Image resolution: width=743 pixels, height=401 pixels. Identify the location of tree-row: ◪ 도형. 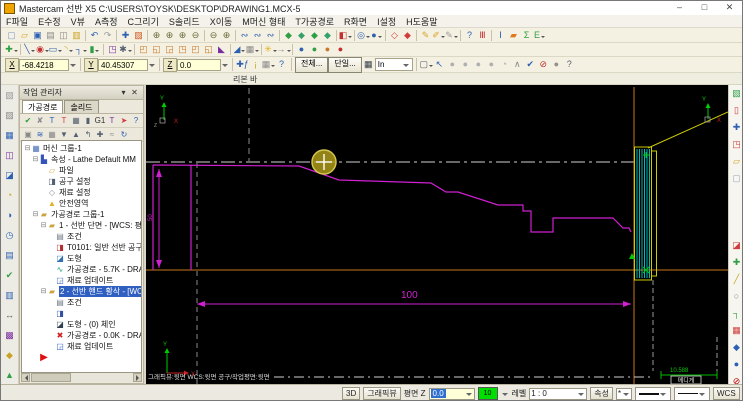
(81, 258).